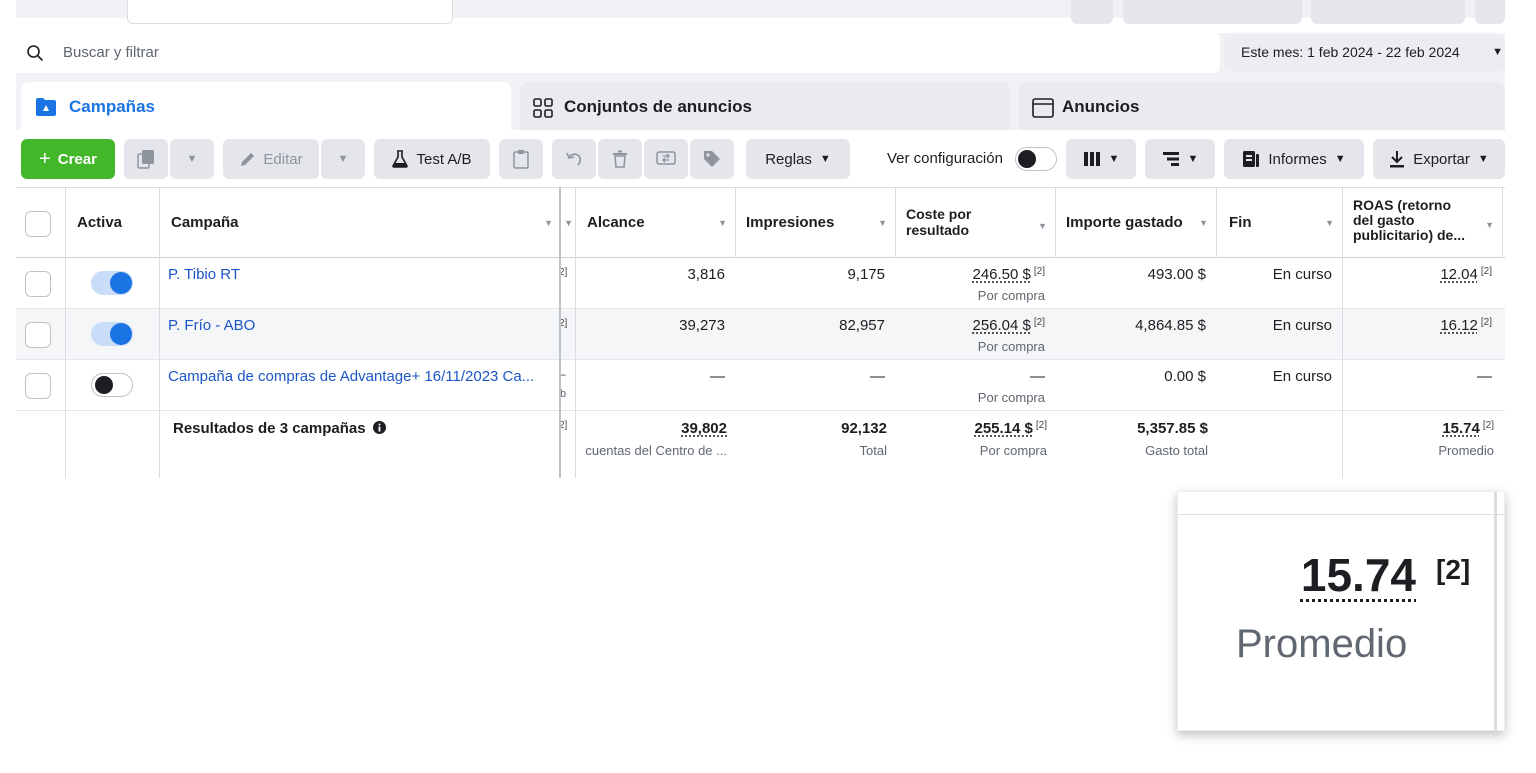  What do you see at coordinates (616, 222) in the screenshot?
I see `header-reach-label: Alcance` at bounding box center [616, 222].